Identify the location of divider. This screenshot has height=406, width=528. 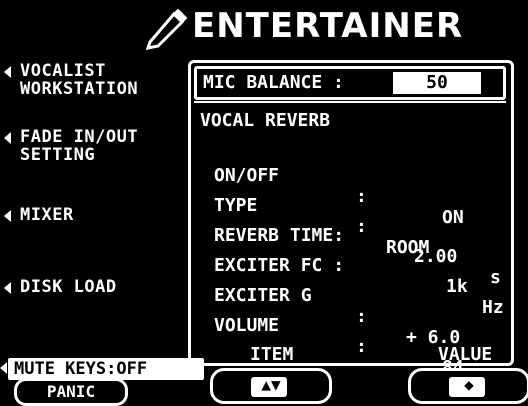
(350, 102).